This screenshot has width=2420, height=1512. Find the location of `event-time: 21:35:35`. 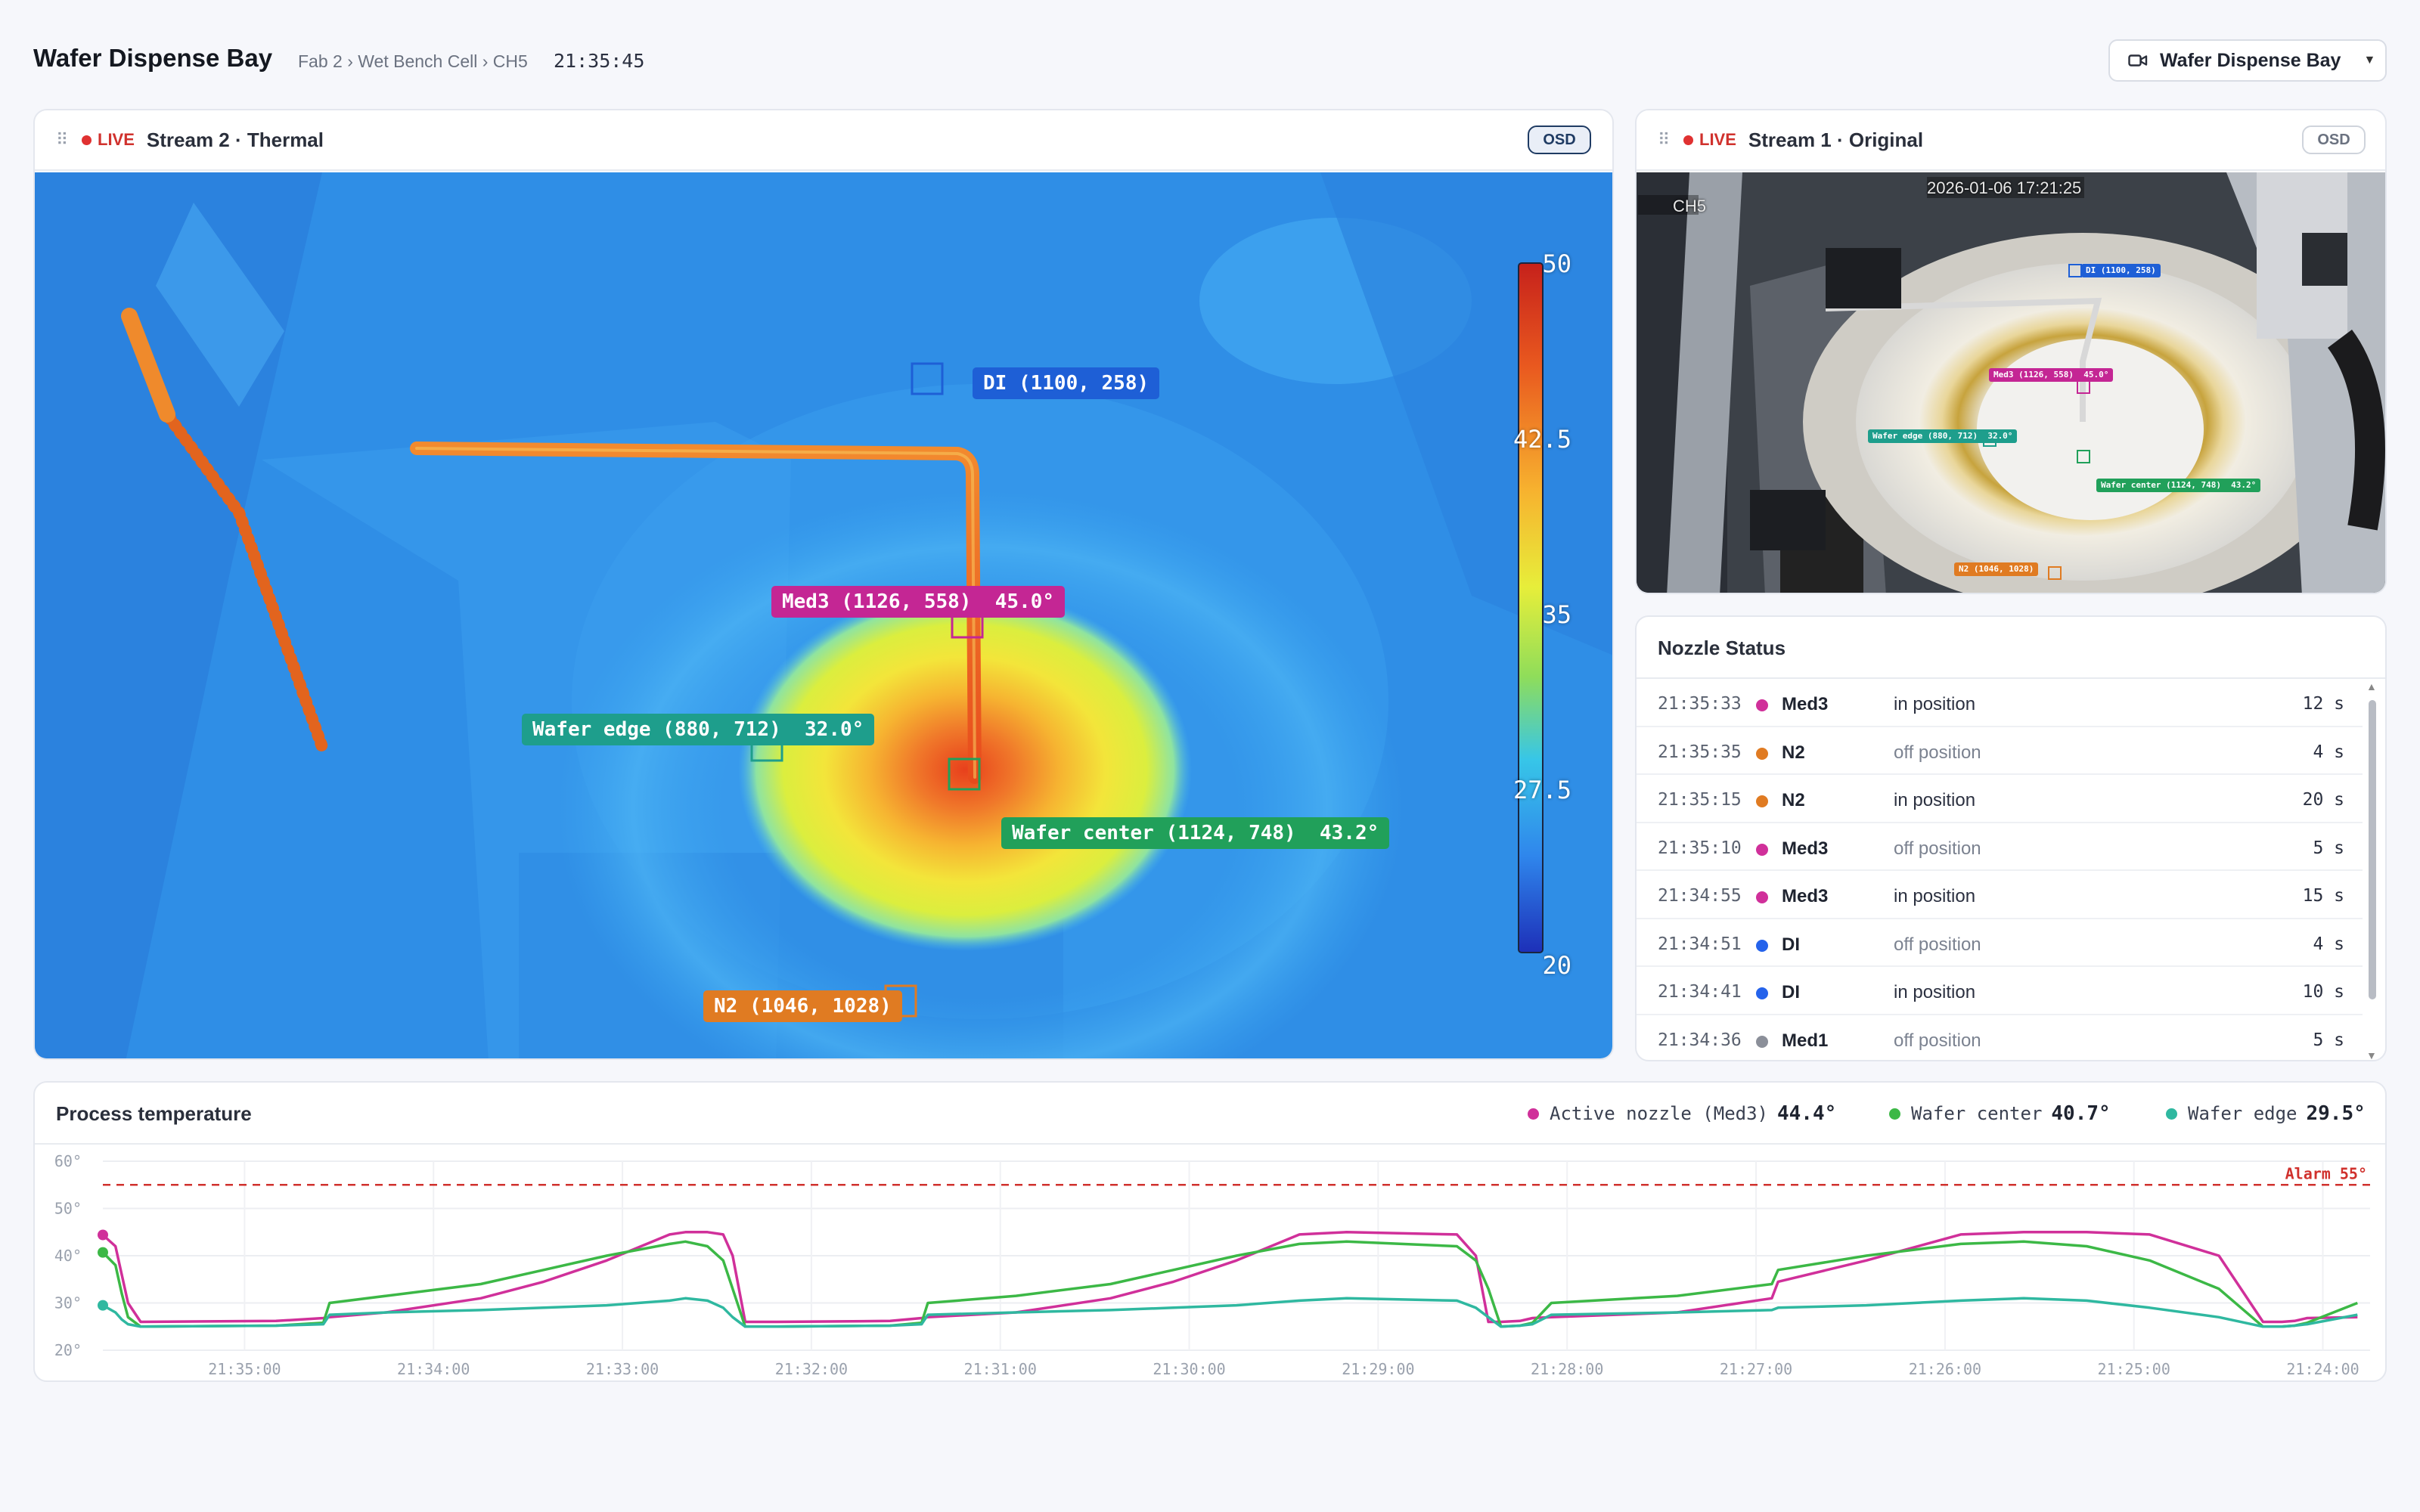

event-time: 21:35:35 is located at coordinates (1700, 752).